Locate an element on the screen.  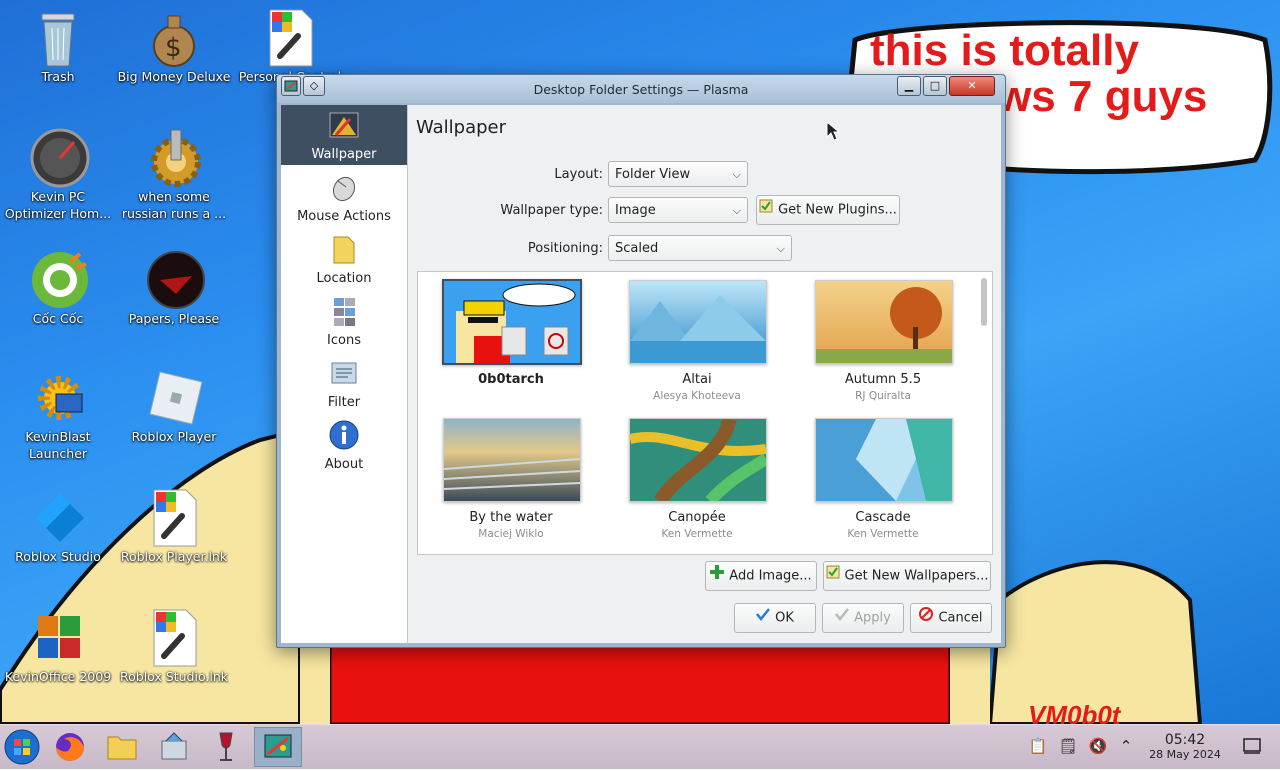
coc-coc-icon is located at coordinates (59, 279).